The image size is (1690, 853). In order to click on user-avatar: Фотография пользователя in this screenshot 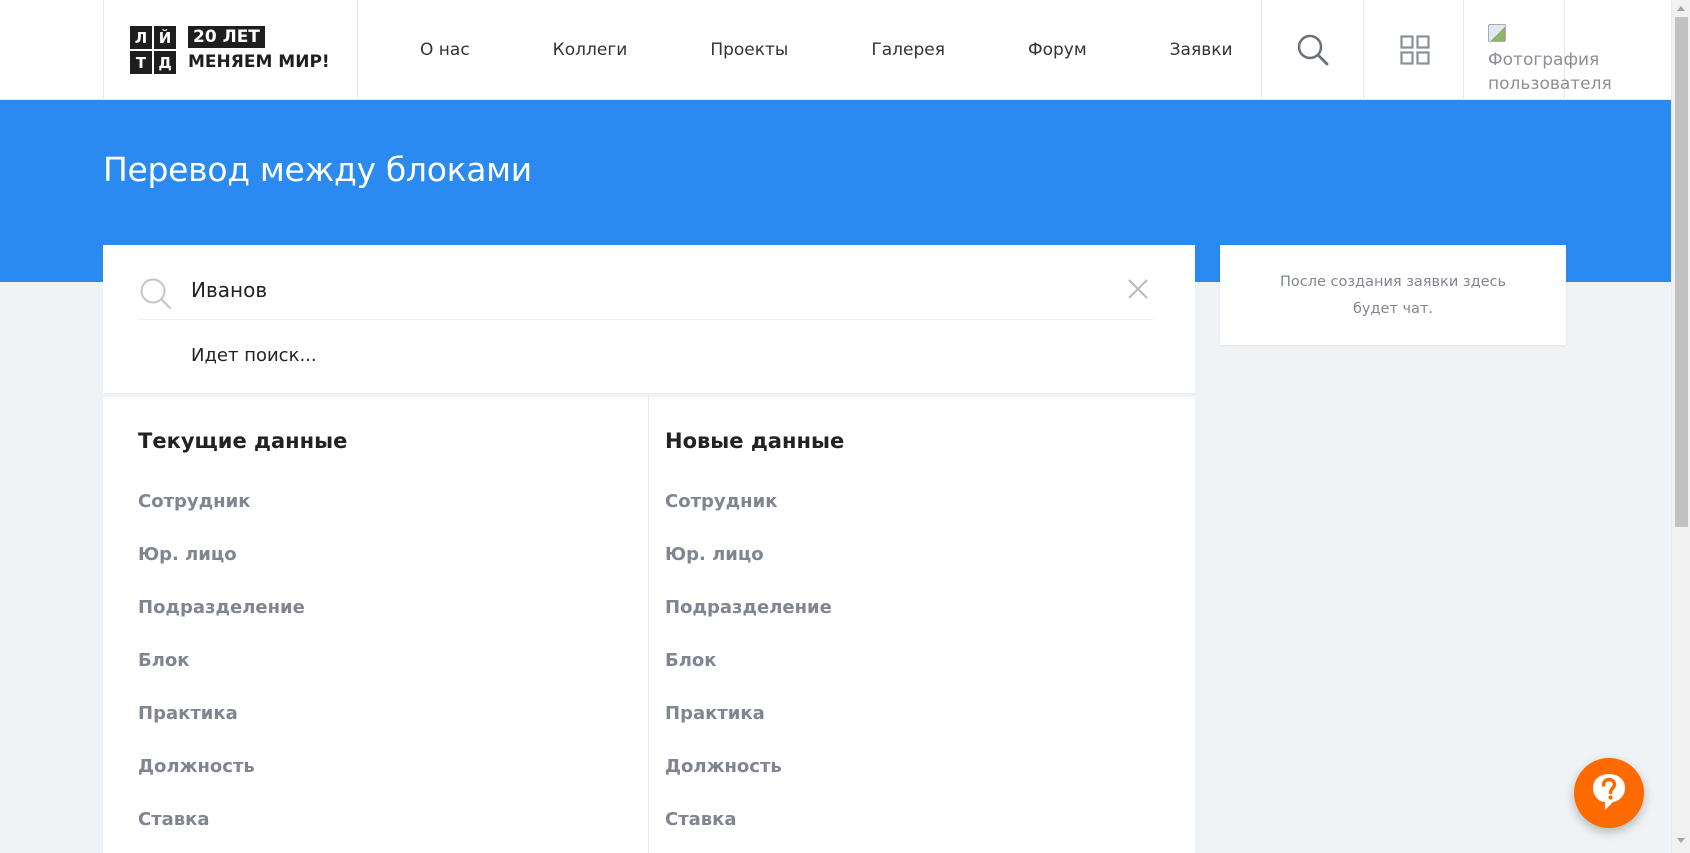, I will do `click(1537, 50)`.